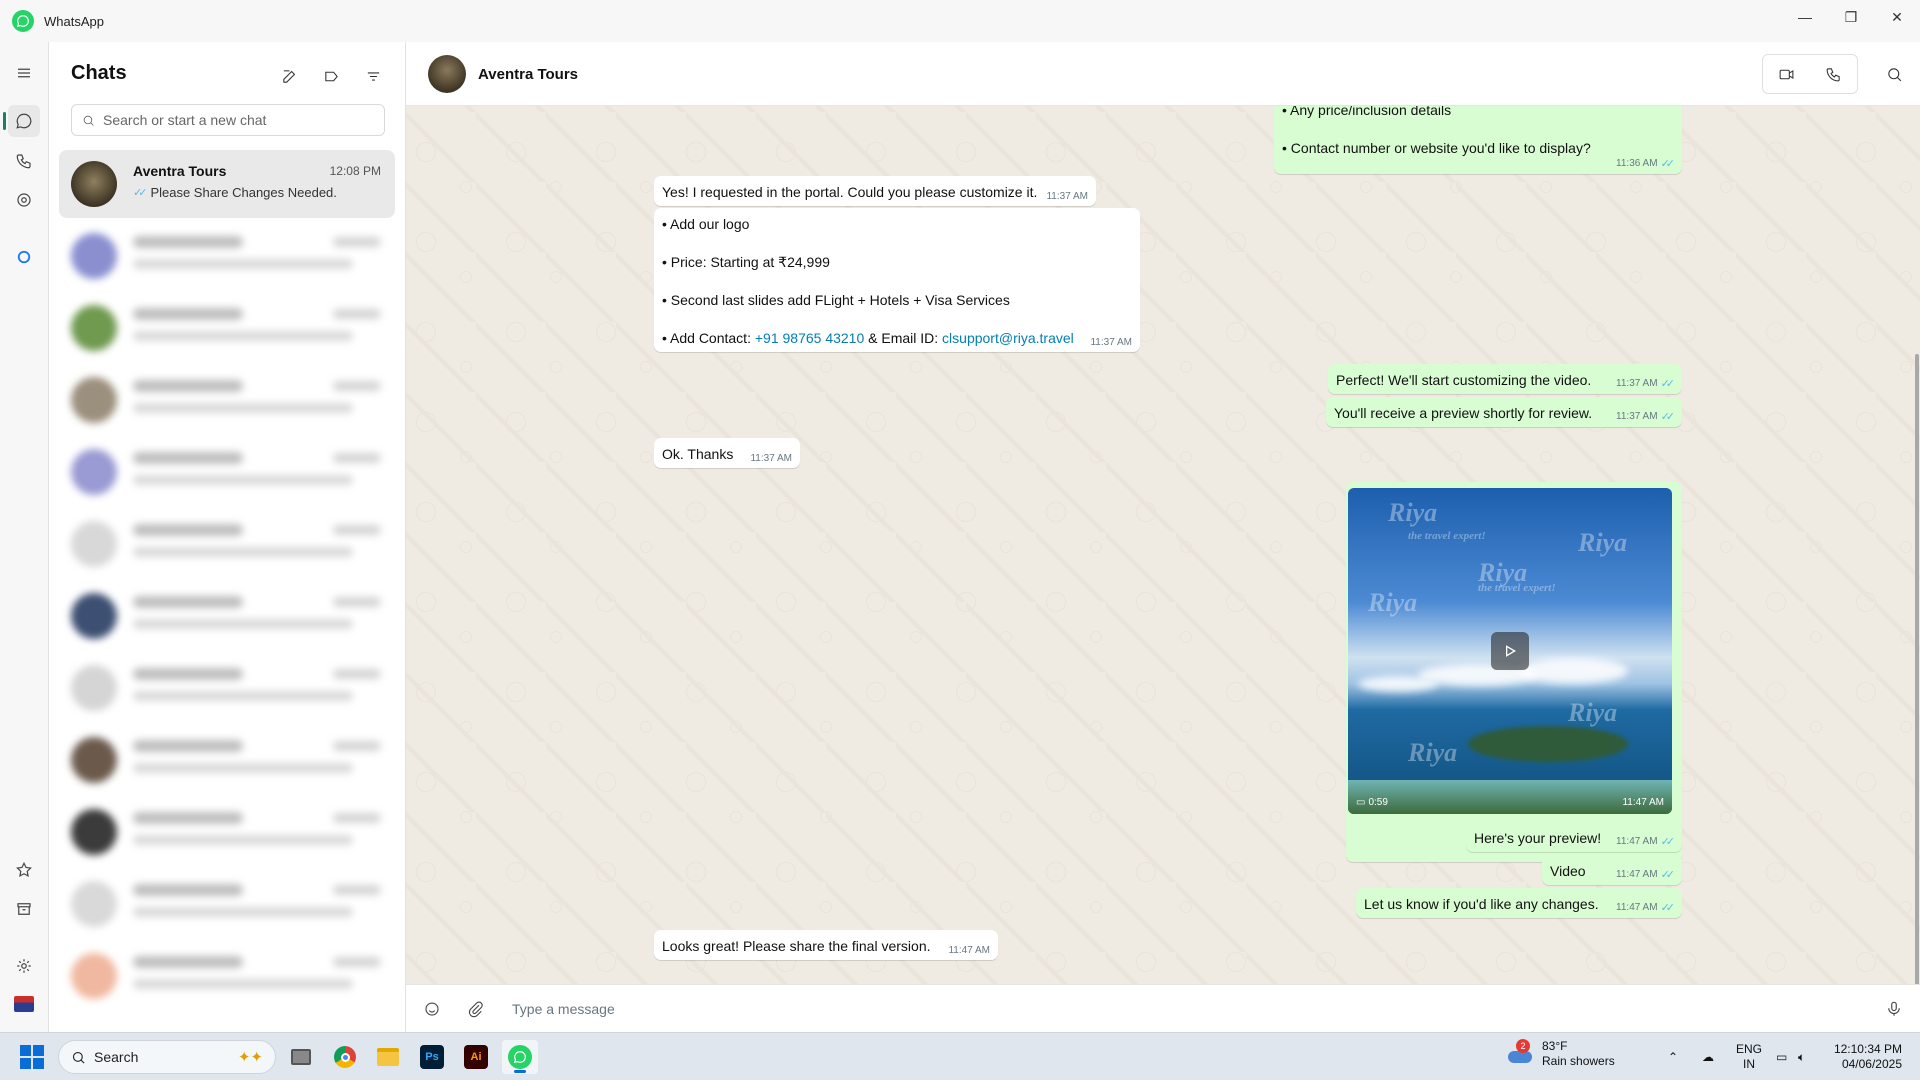 This screenshot has height=1080, width=1920. What do you see at coordinates (24, 966) in the screenshot?
I see `settings-icon` at bounding box center [24, 966].